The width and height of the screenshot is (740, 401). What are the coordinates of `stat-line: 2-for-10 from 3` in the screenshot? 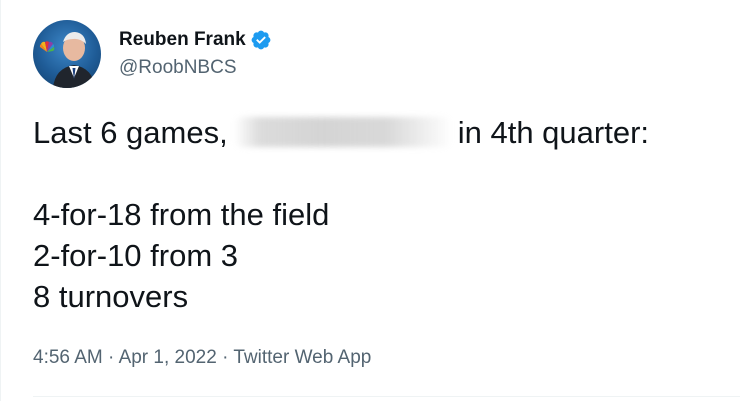 It's located at (136, 255).